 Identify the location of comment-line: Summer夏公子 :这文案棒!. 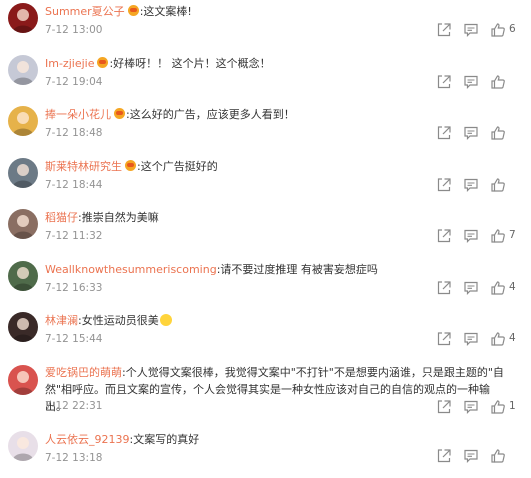
(283, 11).